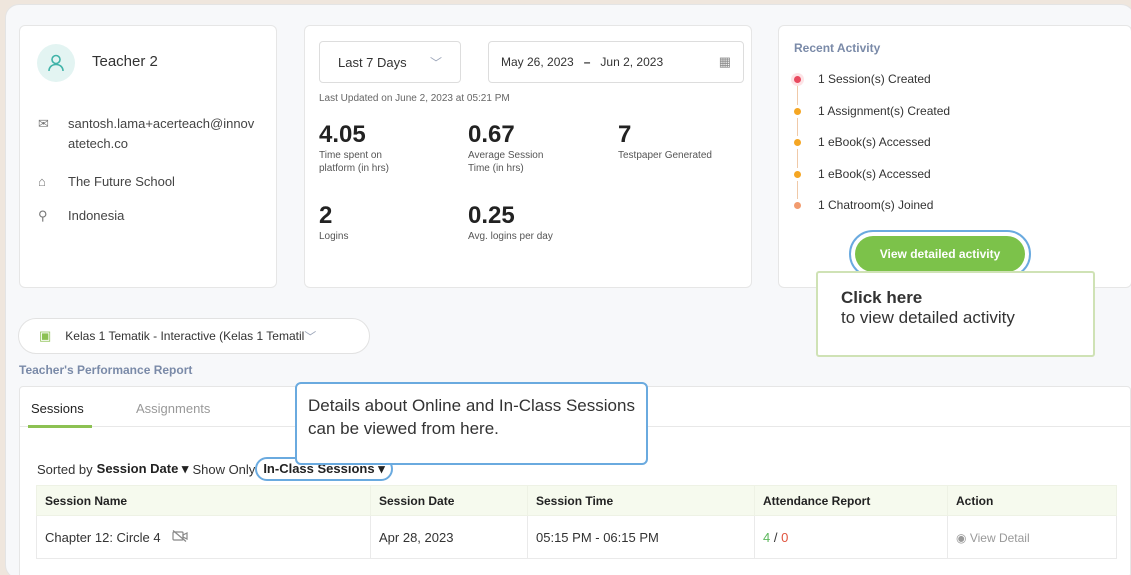  Describe the element at coordinates (173, 408) in the screenshot. I see `tab-assignments: Assignments` at that location.